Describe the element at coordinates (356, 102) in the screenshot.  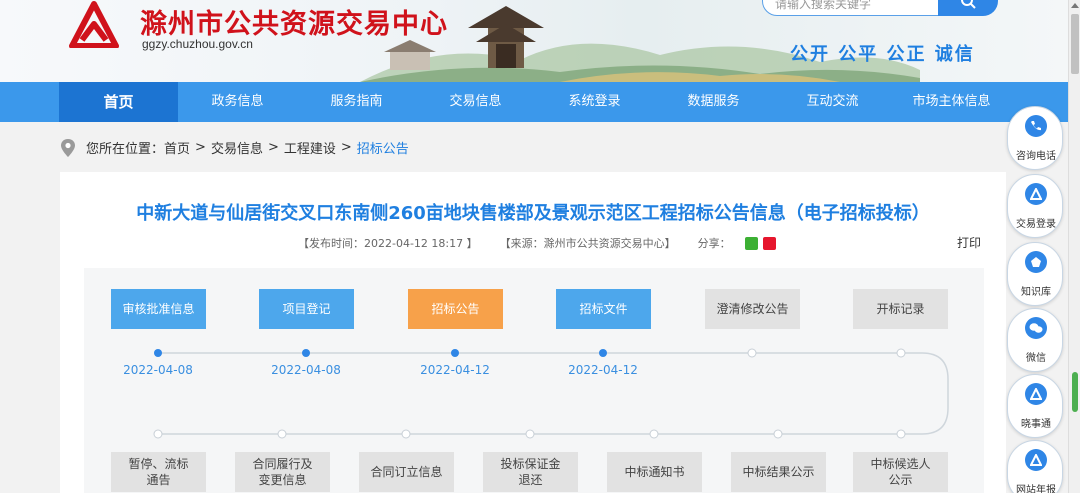
I see `nav-item-service-guide: 服务指南` at that location.